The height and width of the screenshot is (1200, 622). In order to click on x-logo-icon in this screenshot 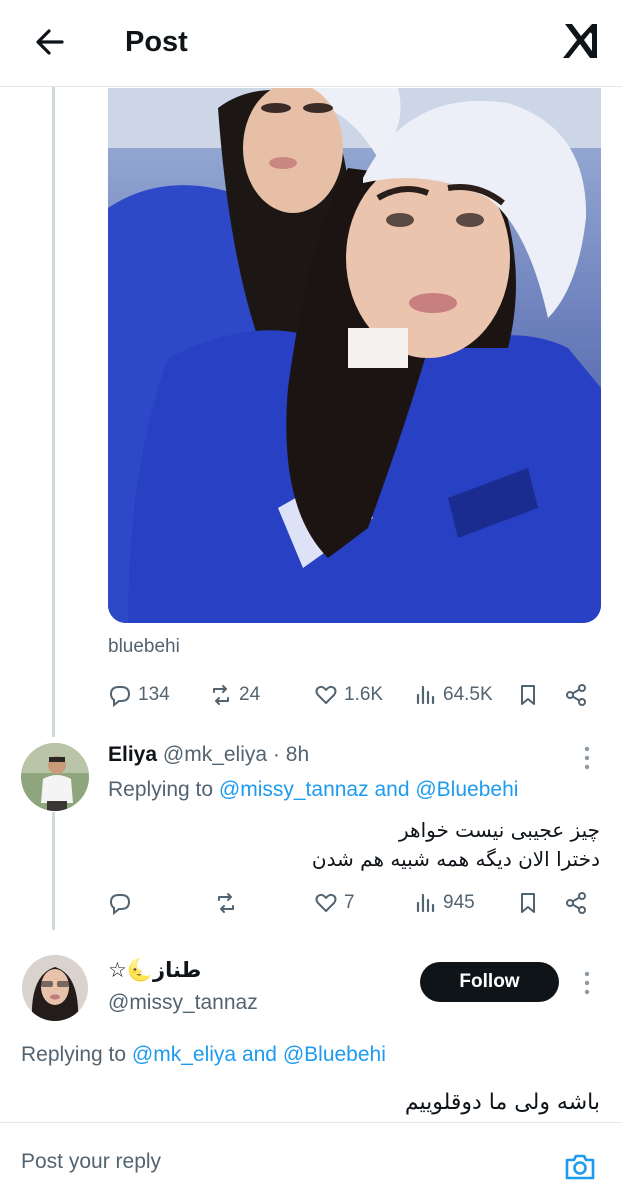, I will do `click(580, 41)`.